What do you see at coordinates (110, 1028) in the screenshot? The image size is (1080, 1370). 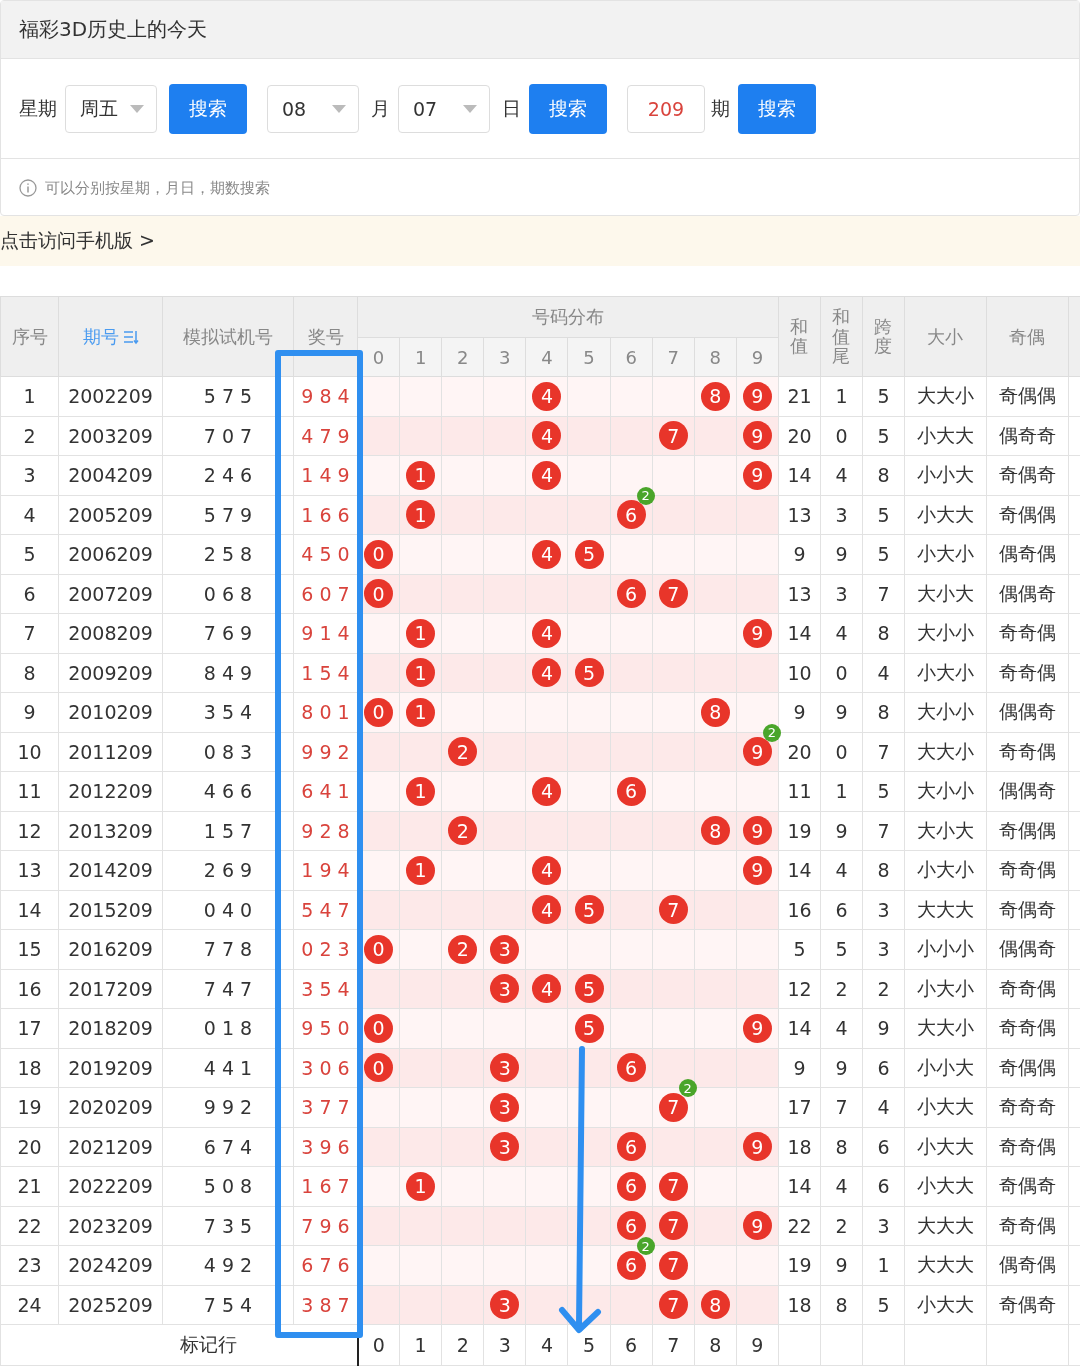 I see `table-cell: 2018209` at bounding box center [110, 1028].